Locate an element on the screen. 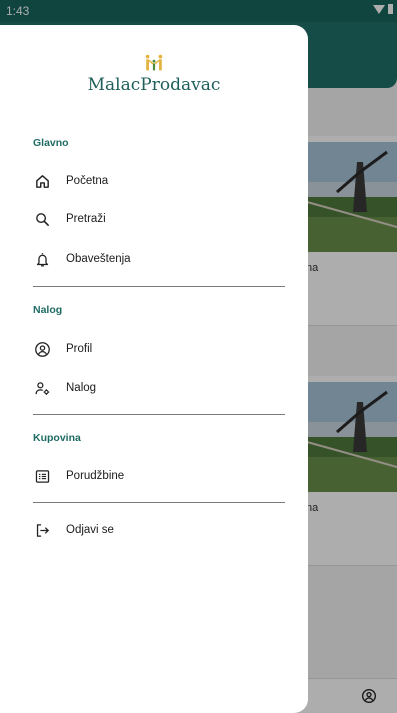 This screenshot has height=713, width=397. menu-item-account: Nalog is located at coordinates (159, 388).